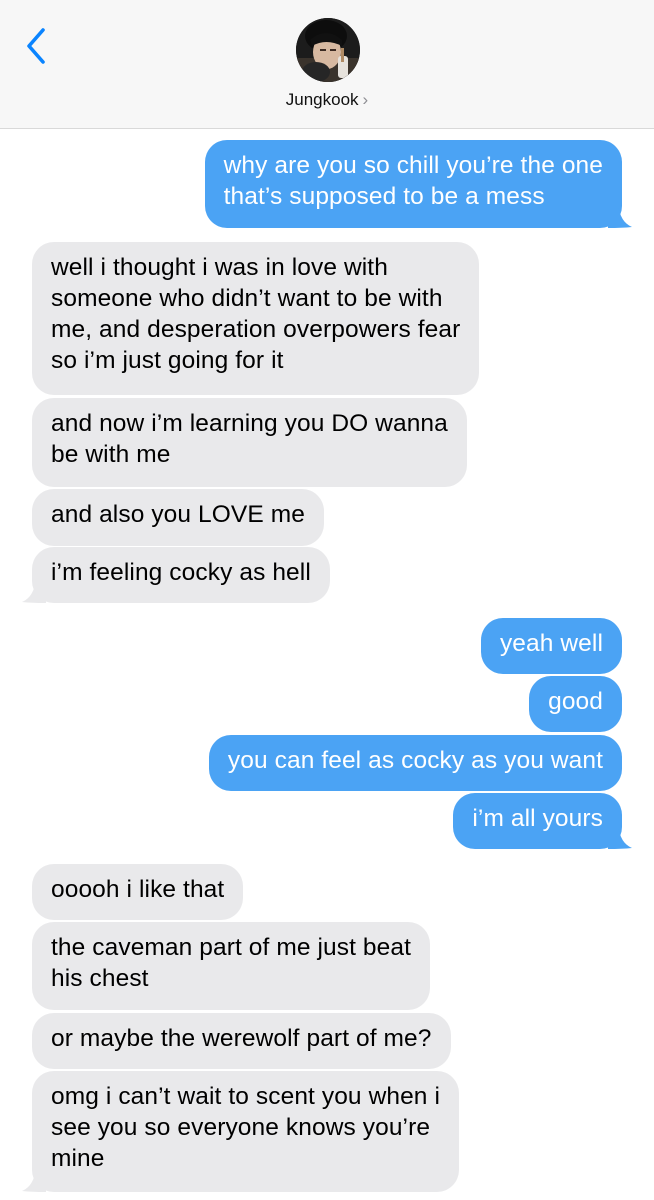 This screenshot has height=1200, width=654. I want to click on message-row: and also you LOVE me, so click(327, 517).